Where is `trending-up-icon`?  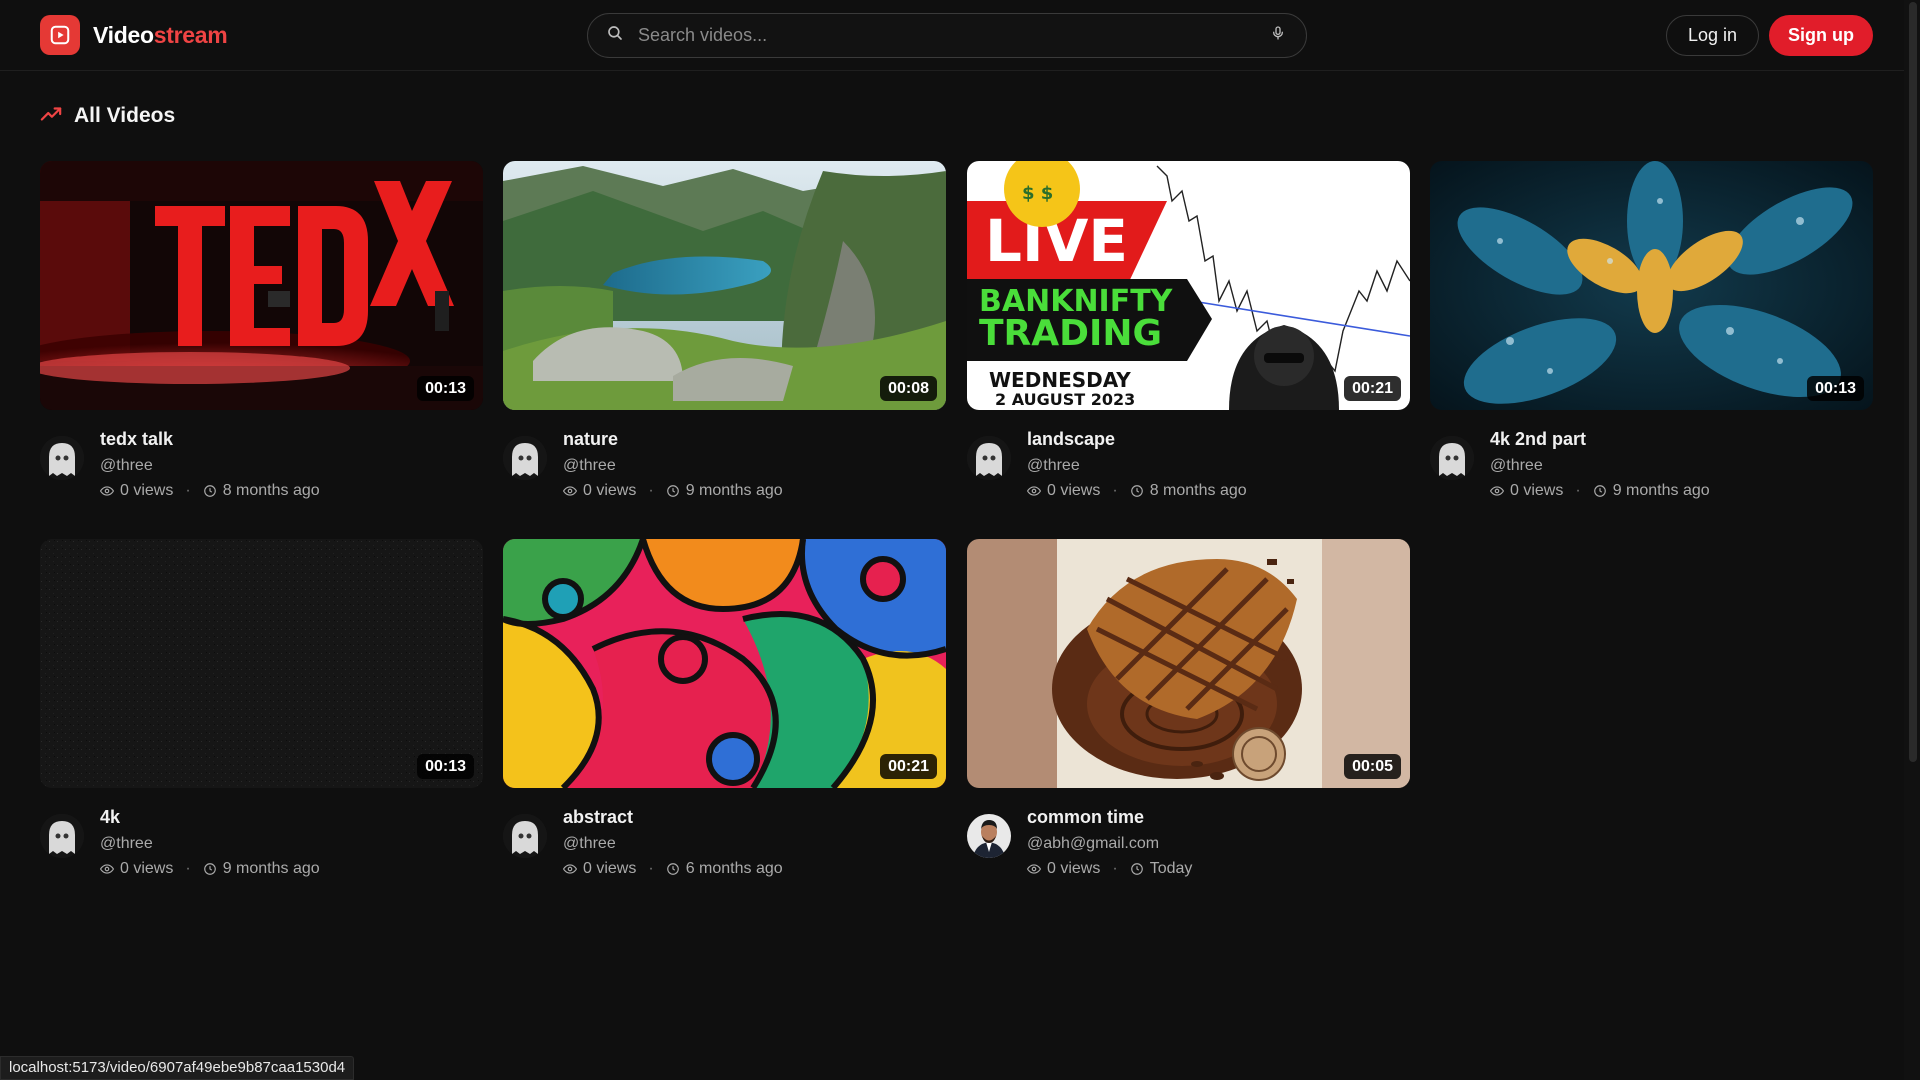
trending-up-icon is located at coordinates (51, 116).